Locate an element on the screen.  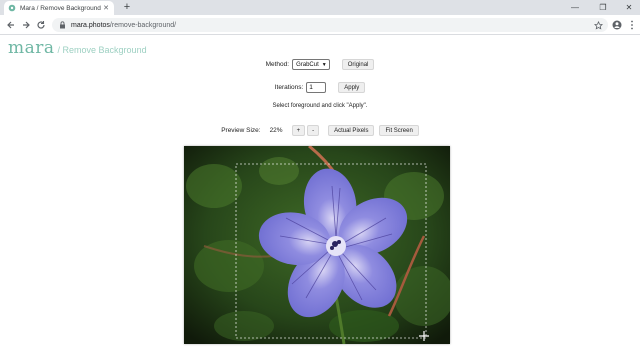
fit-screen-button: Fit Screen is located at coordinates (399, 130).